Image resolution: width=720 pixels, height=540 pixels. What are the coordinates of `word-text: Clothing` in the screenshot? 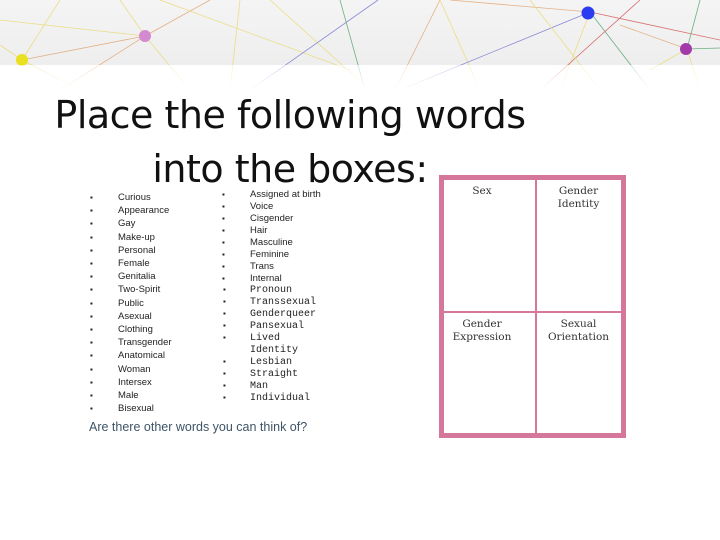 It's located at (135, 330).